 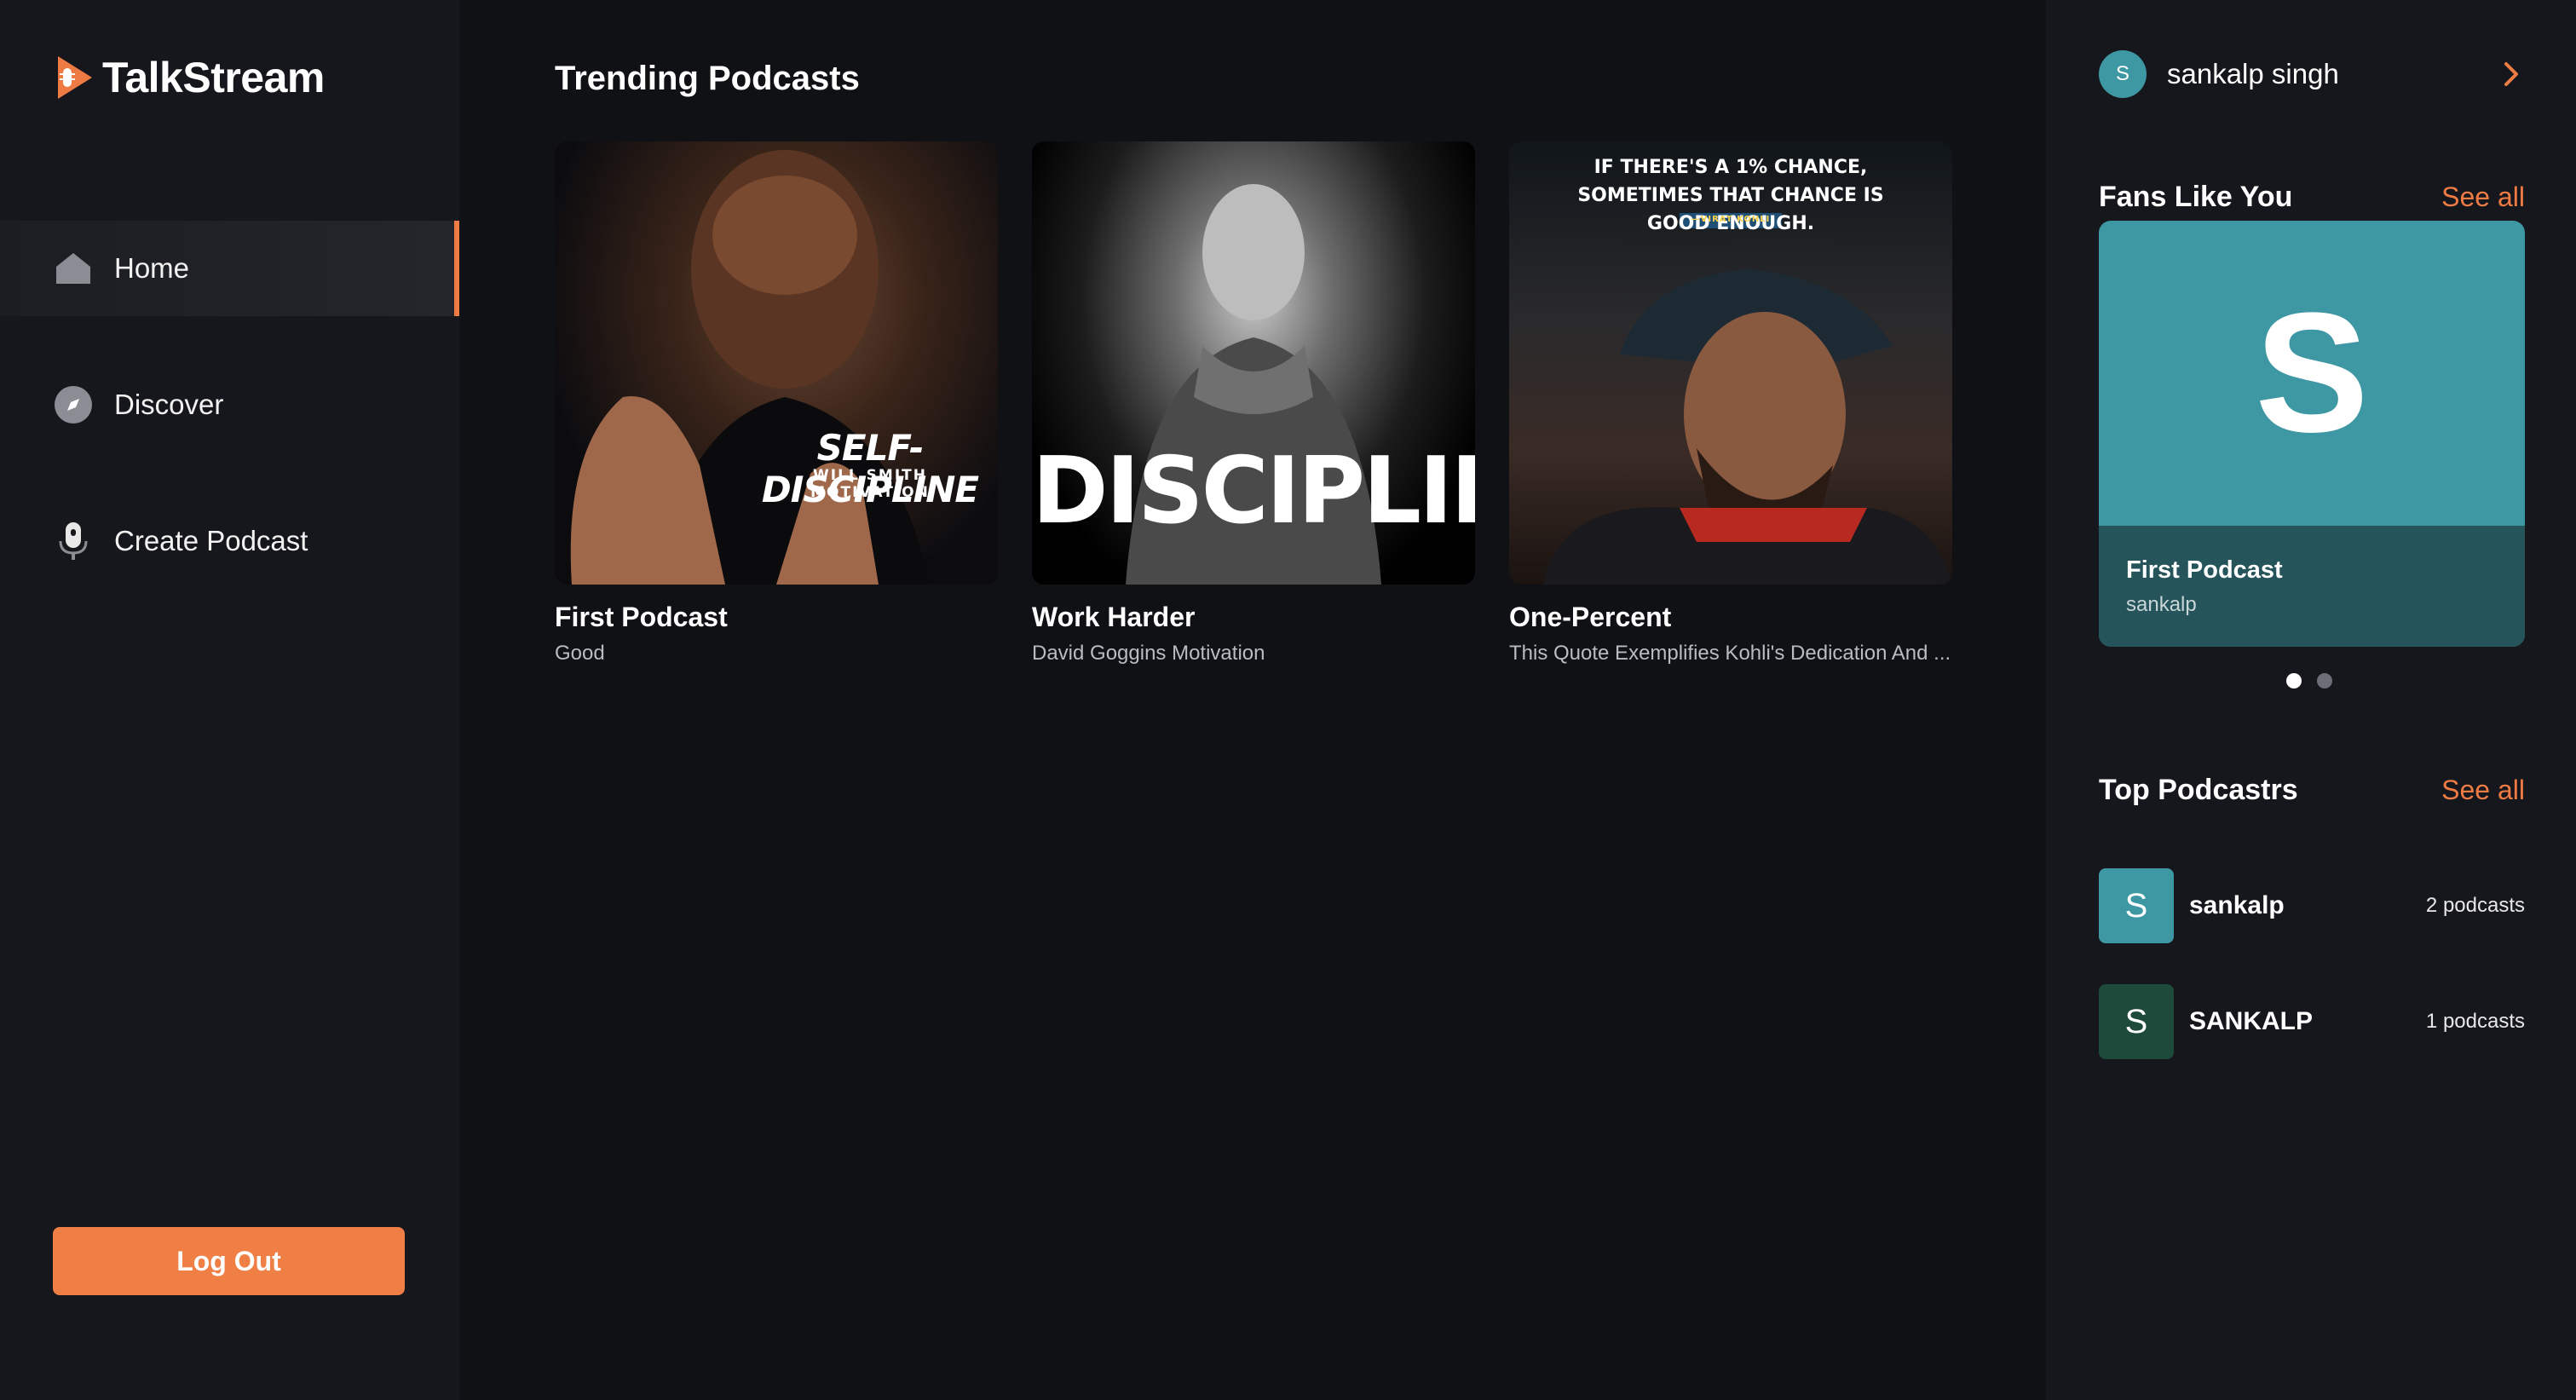 What do you see at coordinates (2237, 905) in the screenshot?
I see `podcaster-name: sankalp` at bounding box center [2237, 905].